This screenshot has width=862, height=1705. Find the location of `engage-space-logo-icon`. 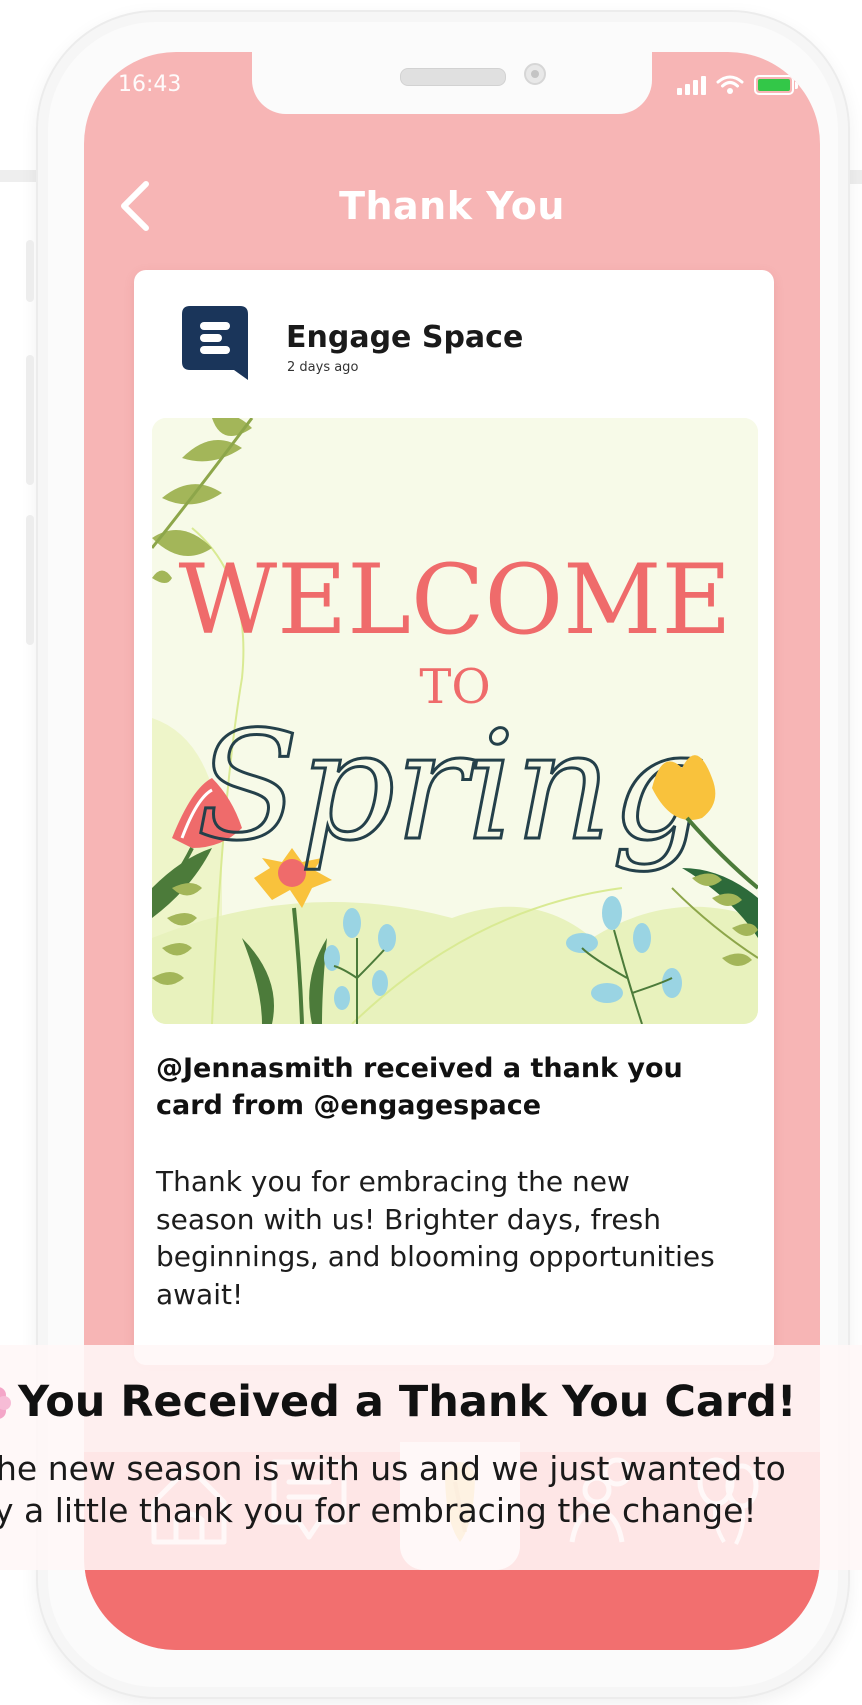

engage-space-logo-icon is located at coordinates (215, 343).